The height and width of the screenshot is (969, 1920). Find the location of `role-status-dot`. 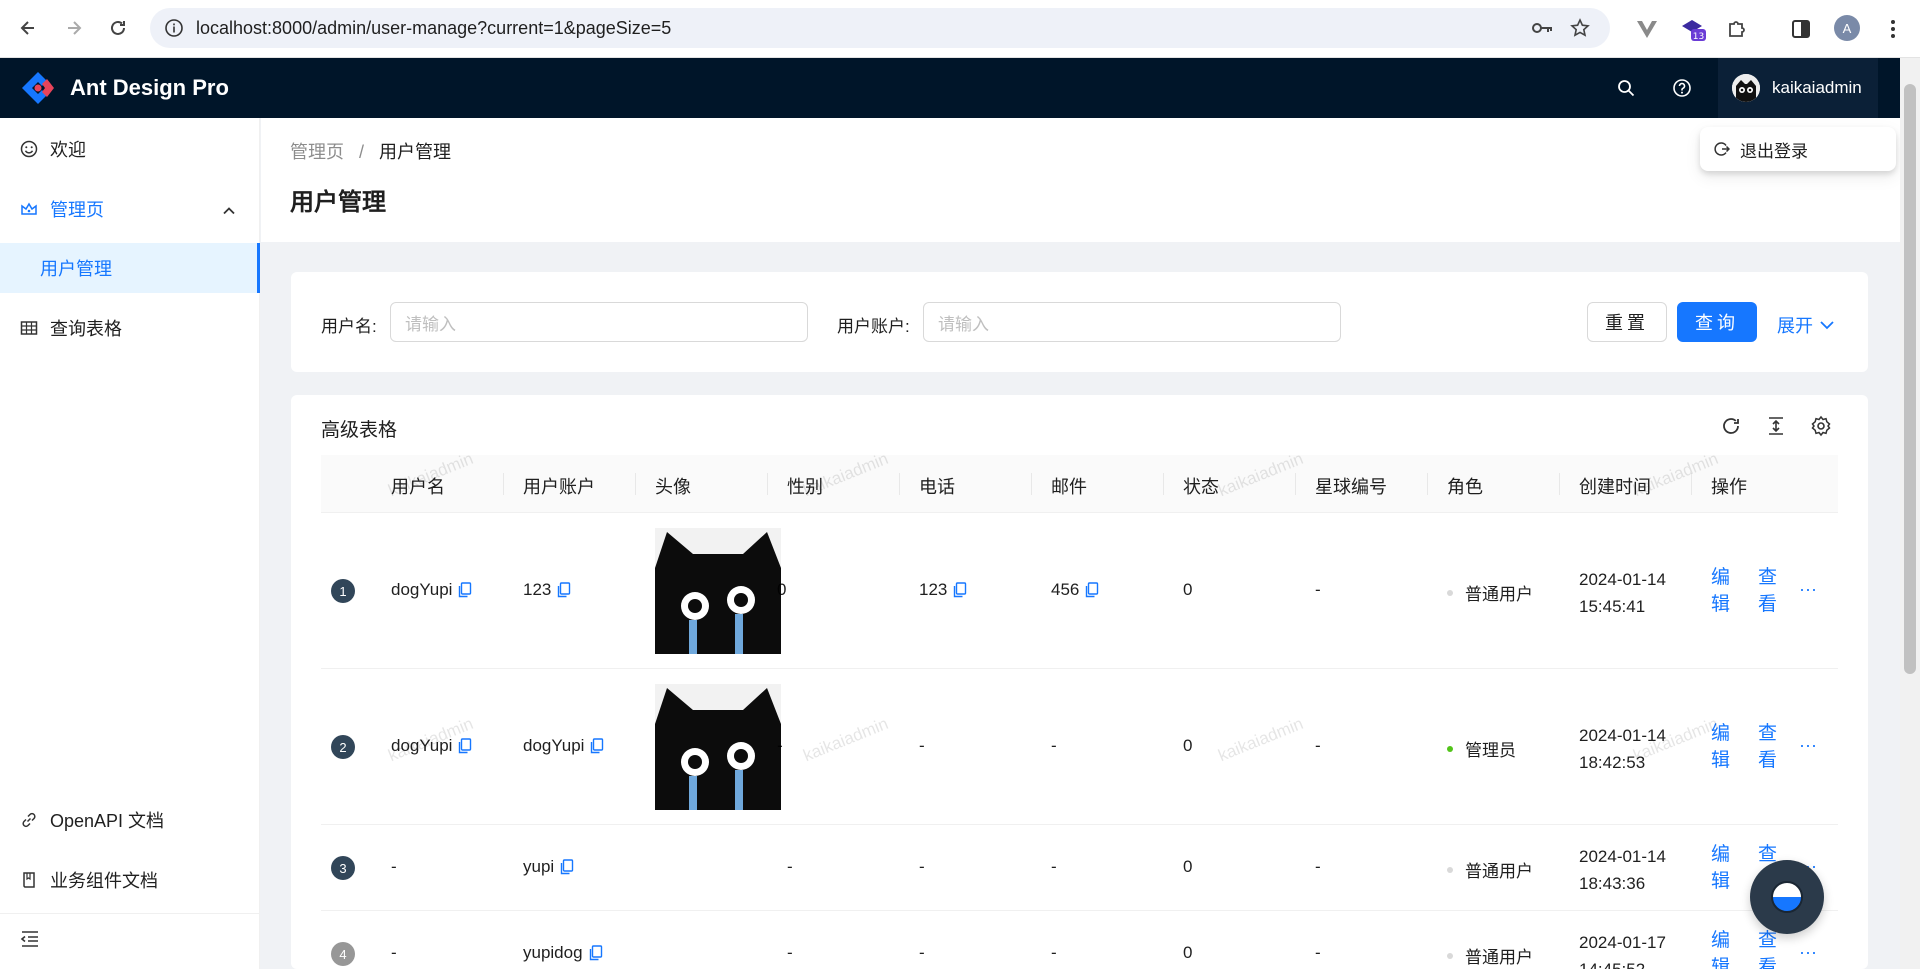

role-status-dot is located at coordinates (1450, 748).